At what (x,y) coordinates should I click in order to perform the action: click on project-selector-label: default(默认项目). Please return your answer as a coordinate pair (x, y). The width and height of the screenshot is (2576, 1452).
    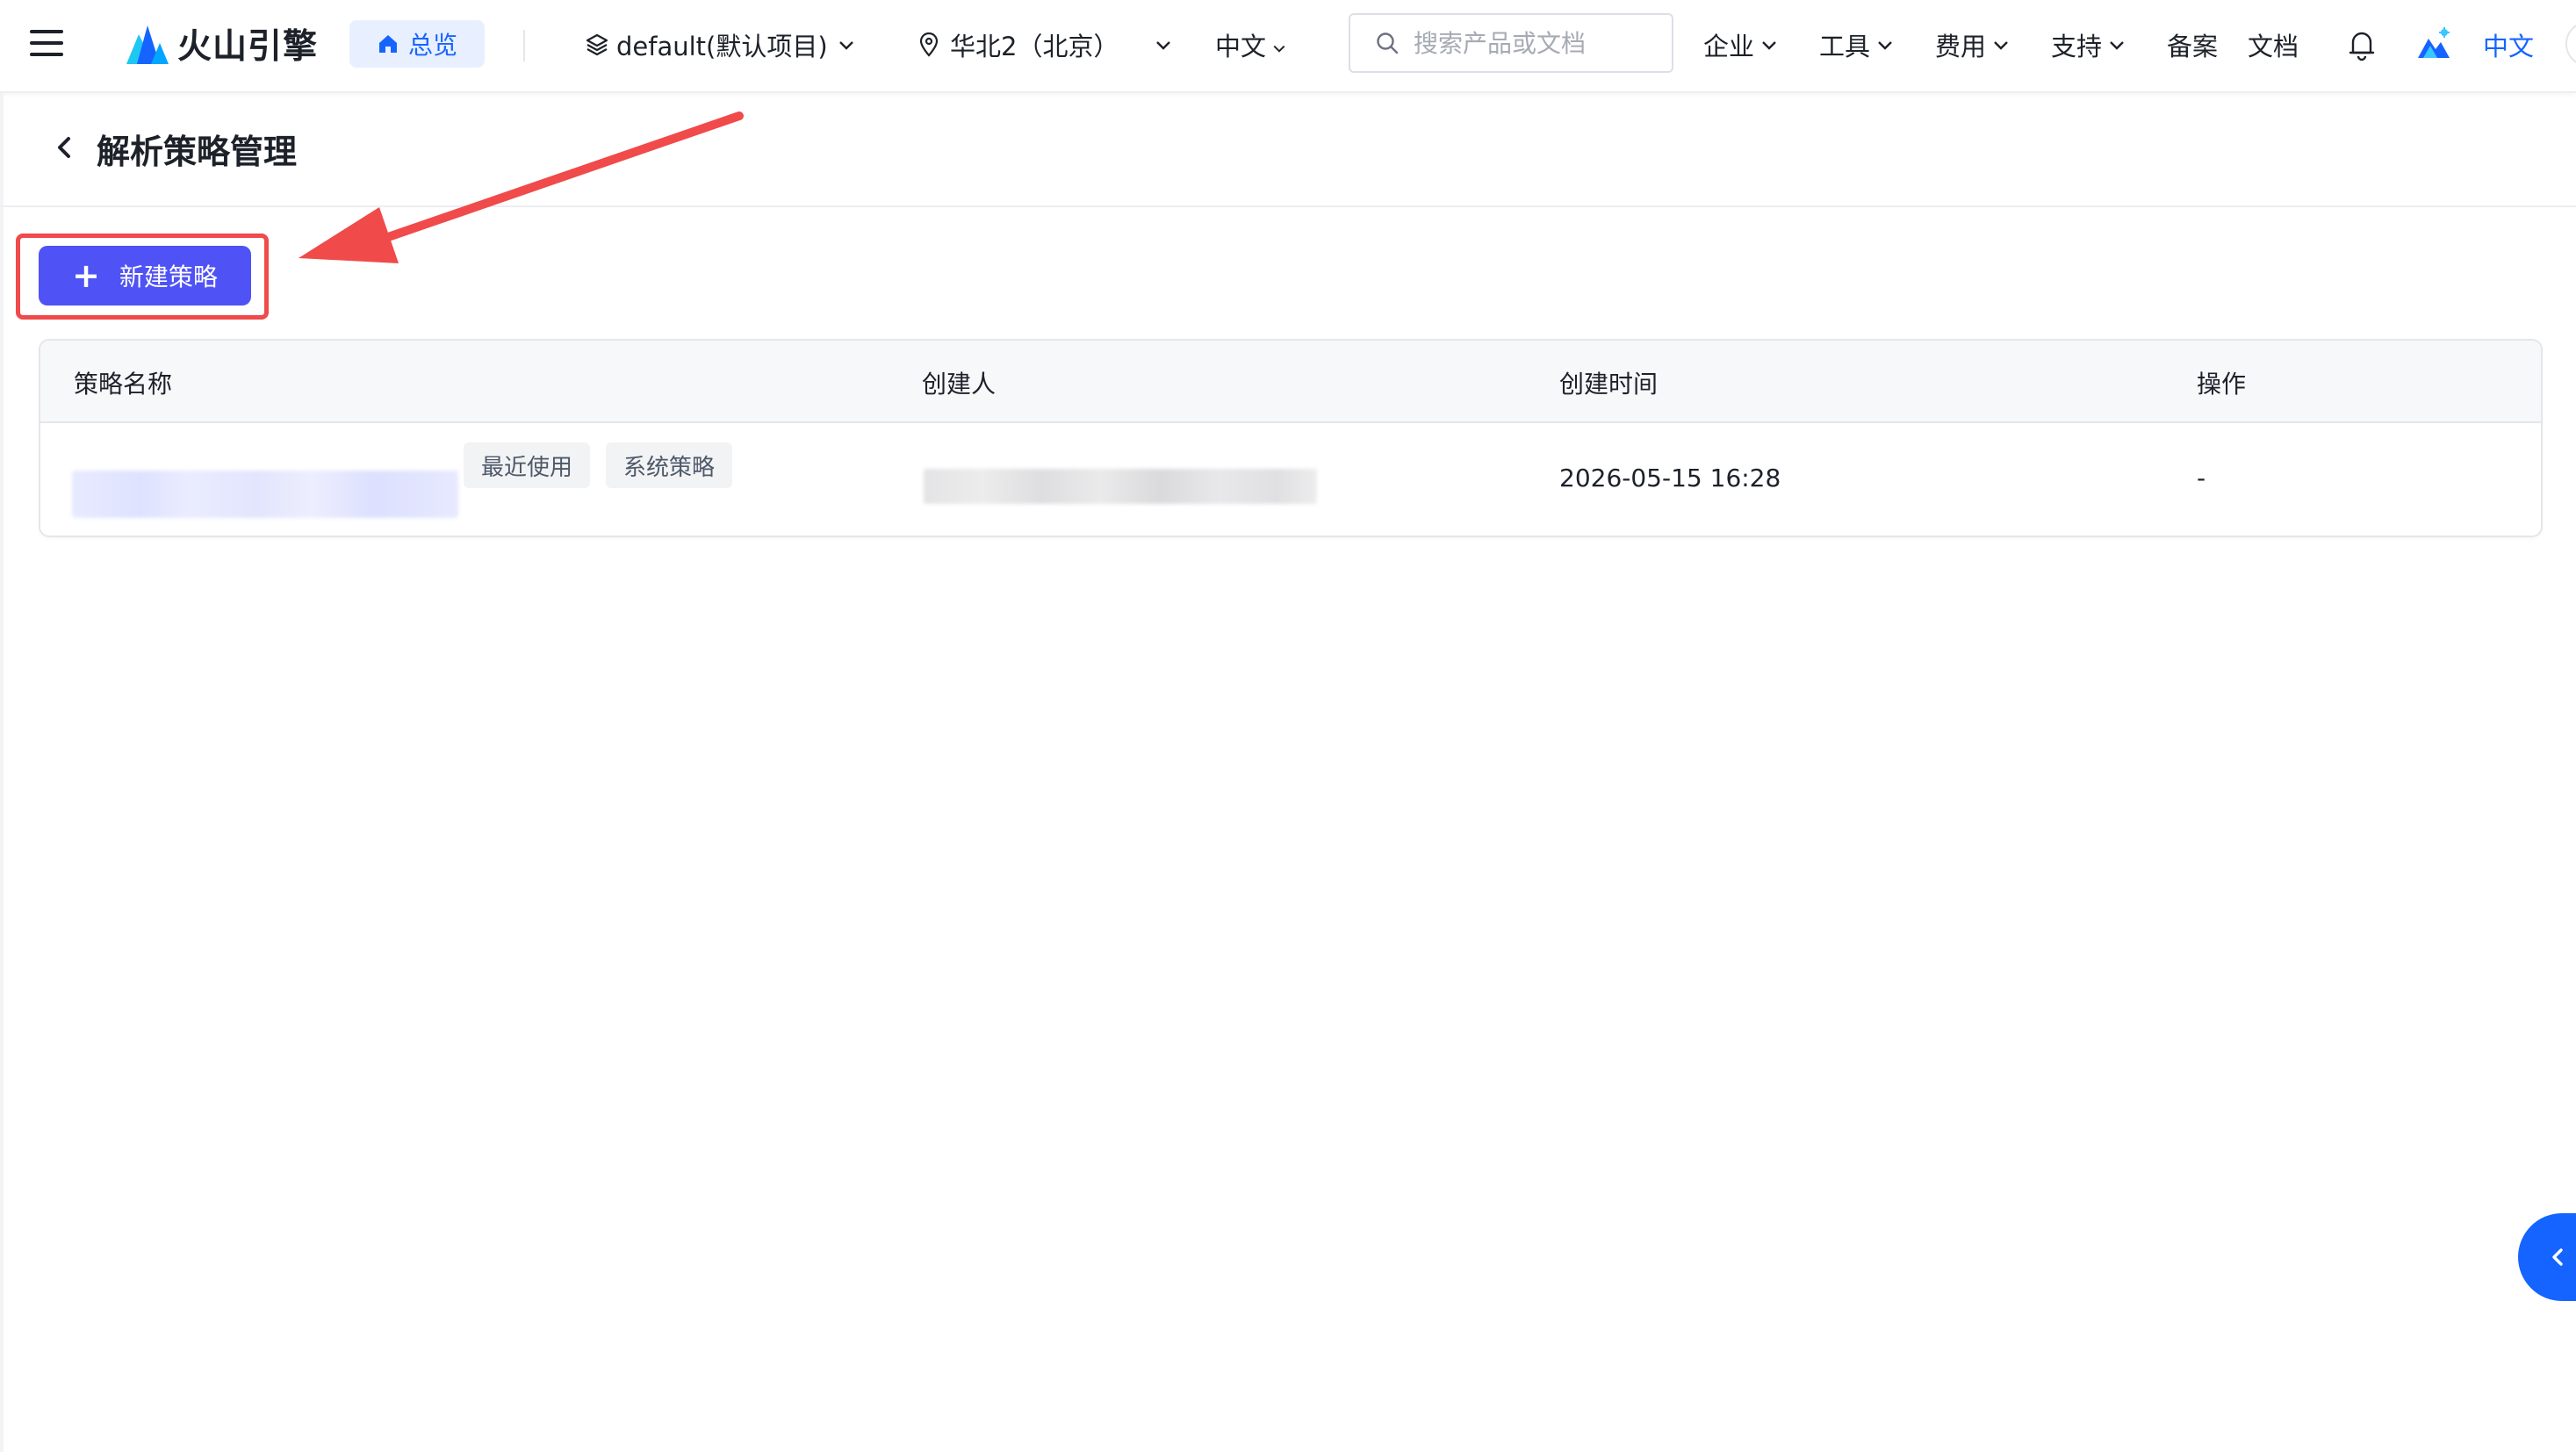
    Looking at the image, I should click on (722, 46).